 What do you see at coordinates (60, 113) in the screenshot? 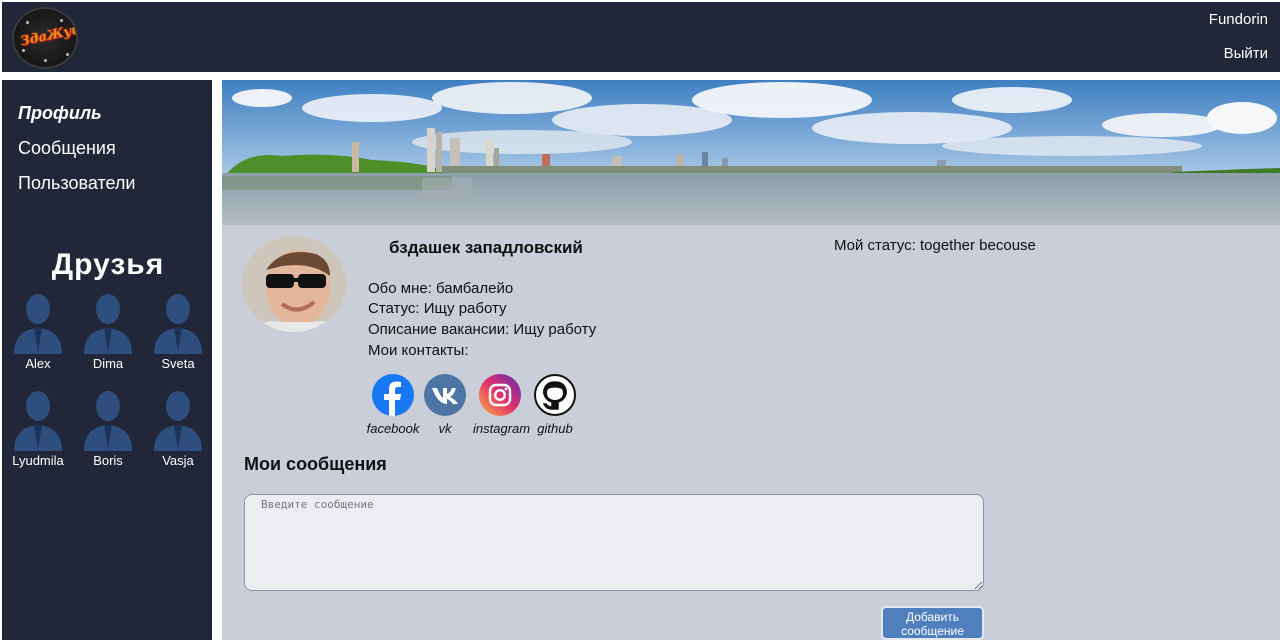
I see `nav-item-profile: Профиль` at bounding box center [60, 113].